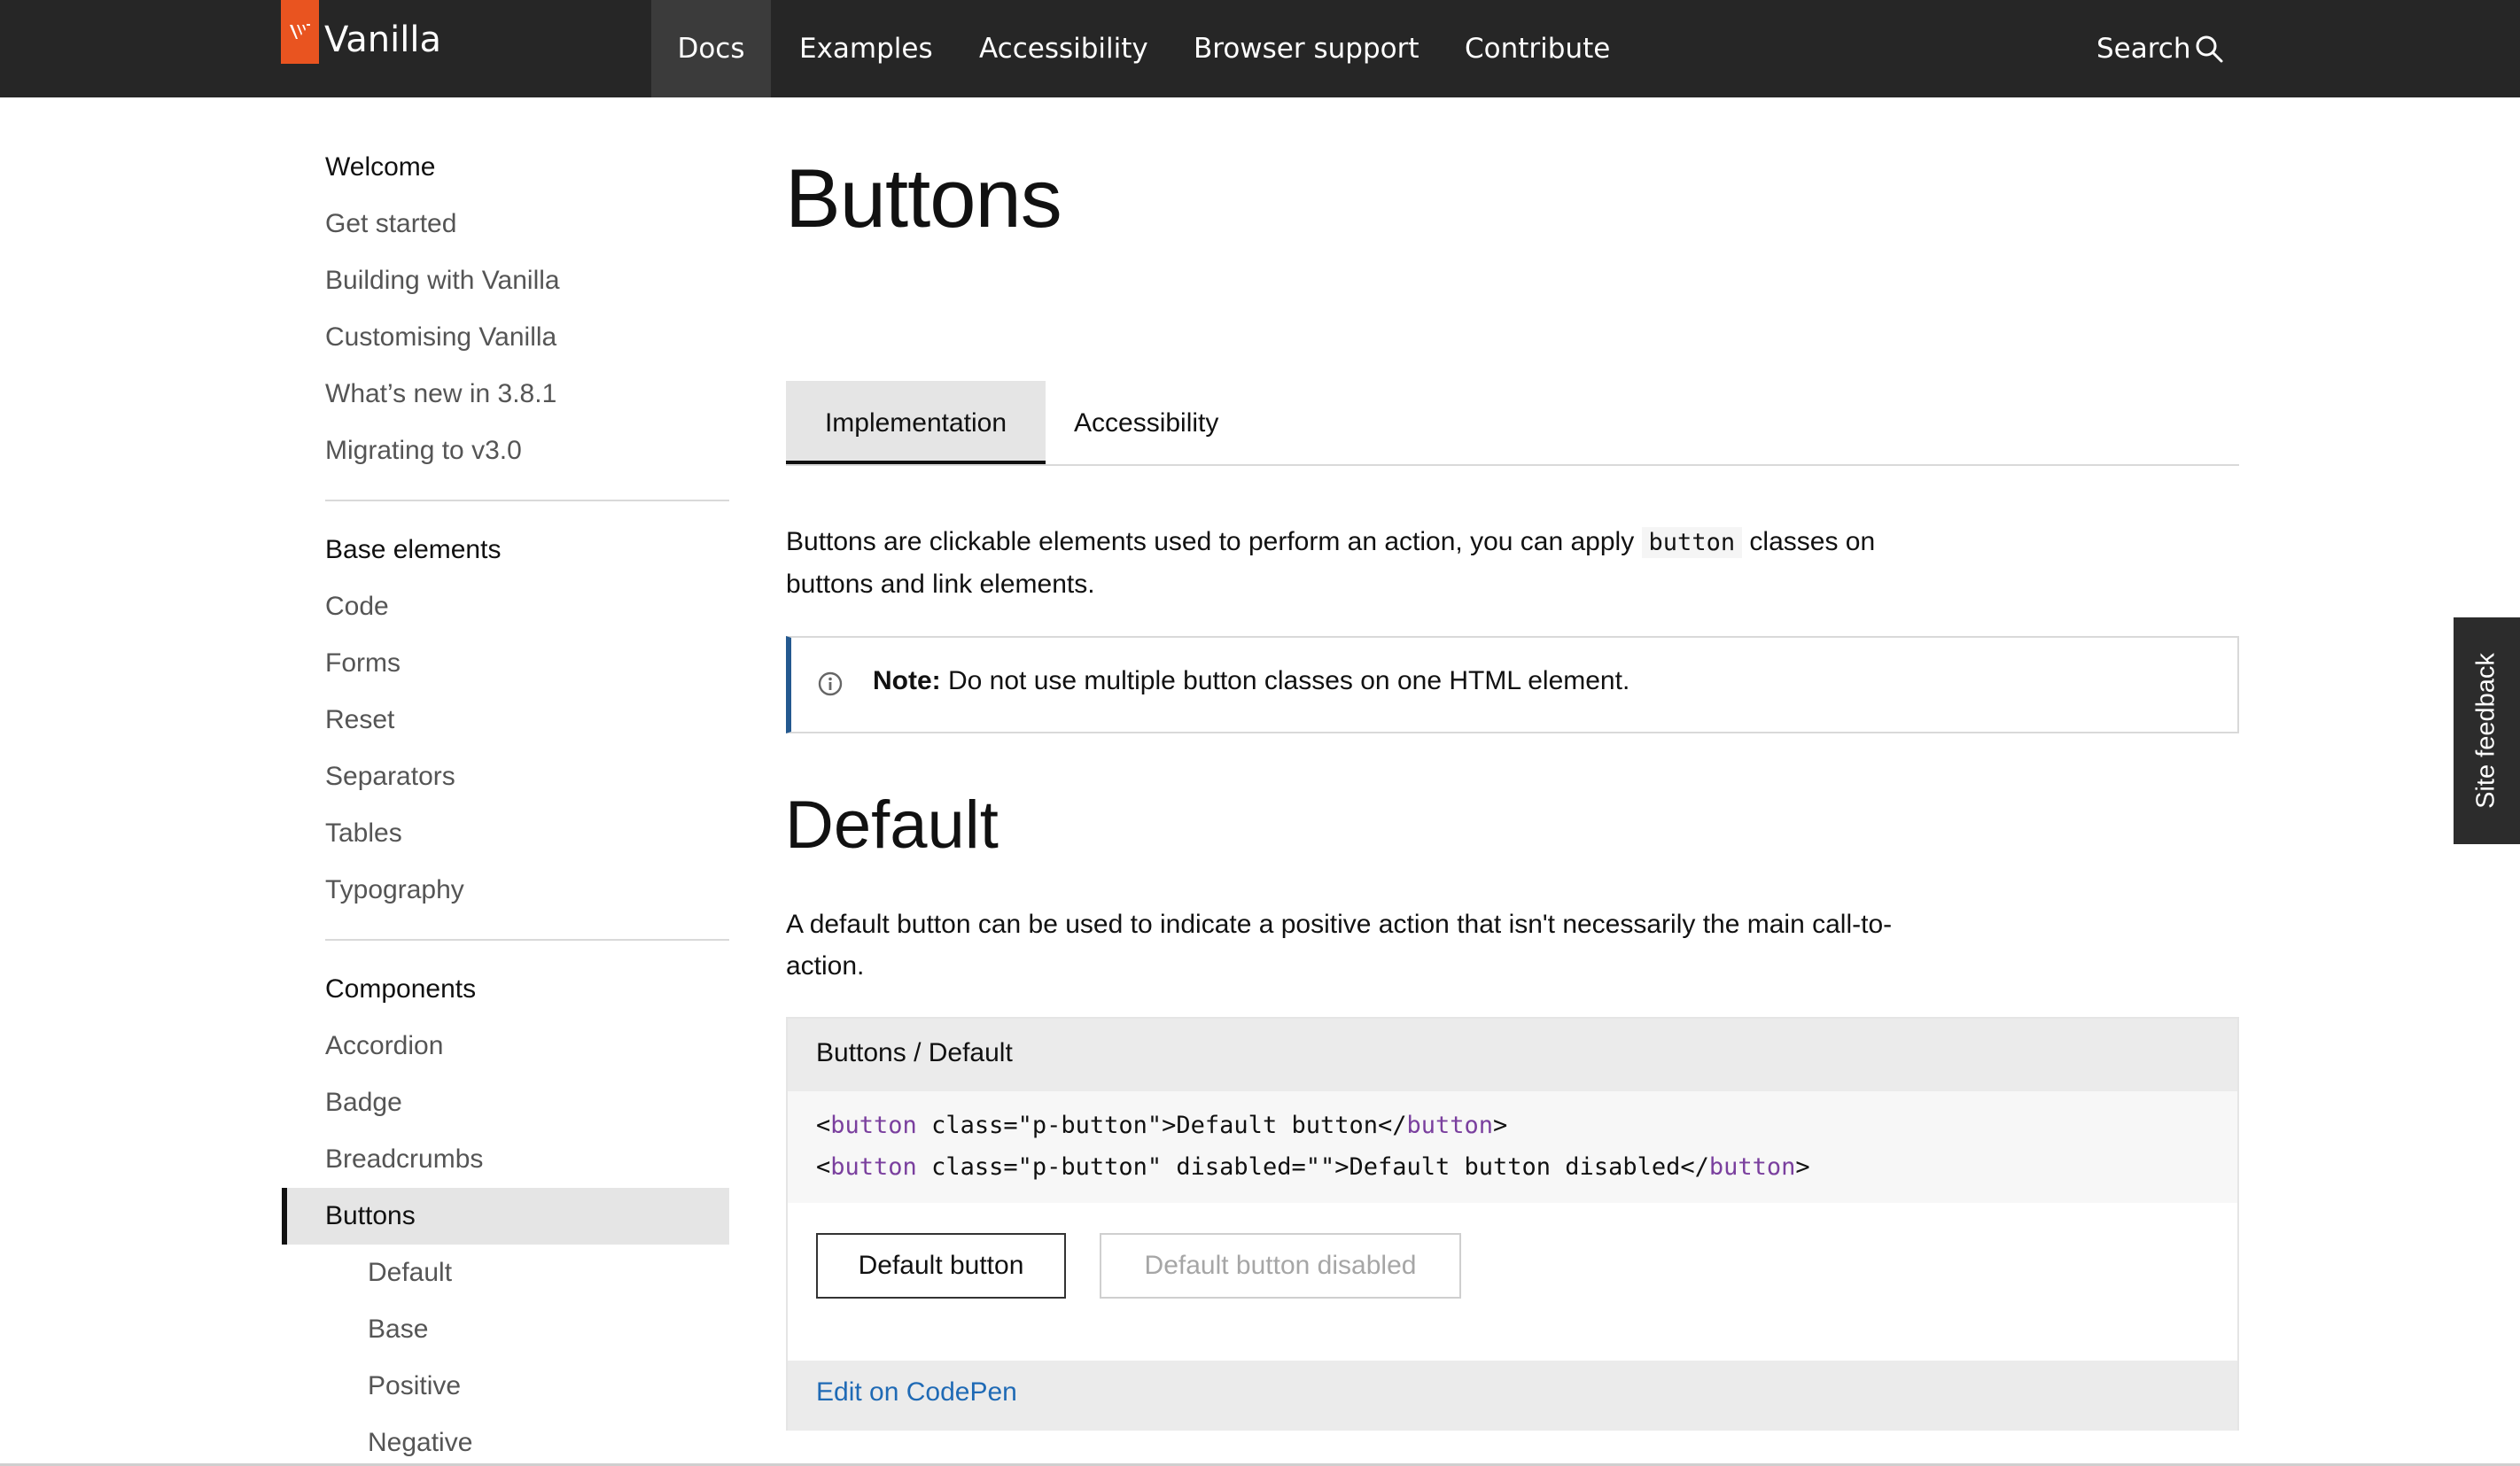 The image size is (2520, 1466). Describe the element at coordinates (1280, 1266) in the screenshot. I see `default-button-disabled: Default button disabled` at that location.